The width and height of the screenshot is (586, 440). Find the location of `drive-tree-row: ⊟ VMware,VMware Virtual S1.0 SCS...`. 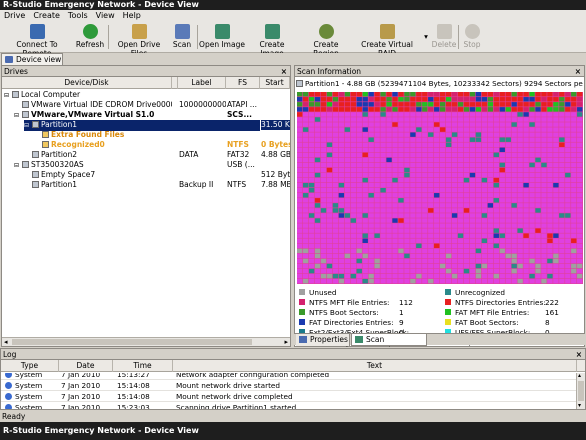

drive-tree-row: ⊟ VMware,VMware Virtual S1.0 SCS... is located at coordinates (146, 115).